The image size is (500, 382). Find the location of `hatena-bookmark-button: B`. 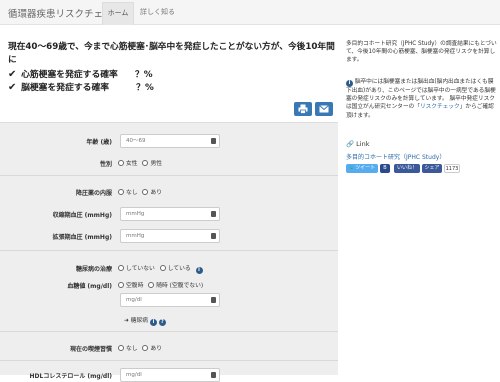

hatena-bookmark-button: B is located at coordinates (385, 168).